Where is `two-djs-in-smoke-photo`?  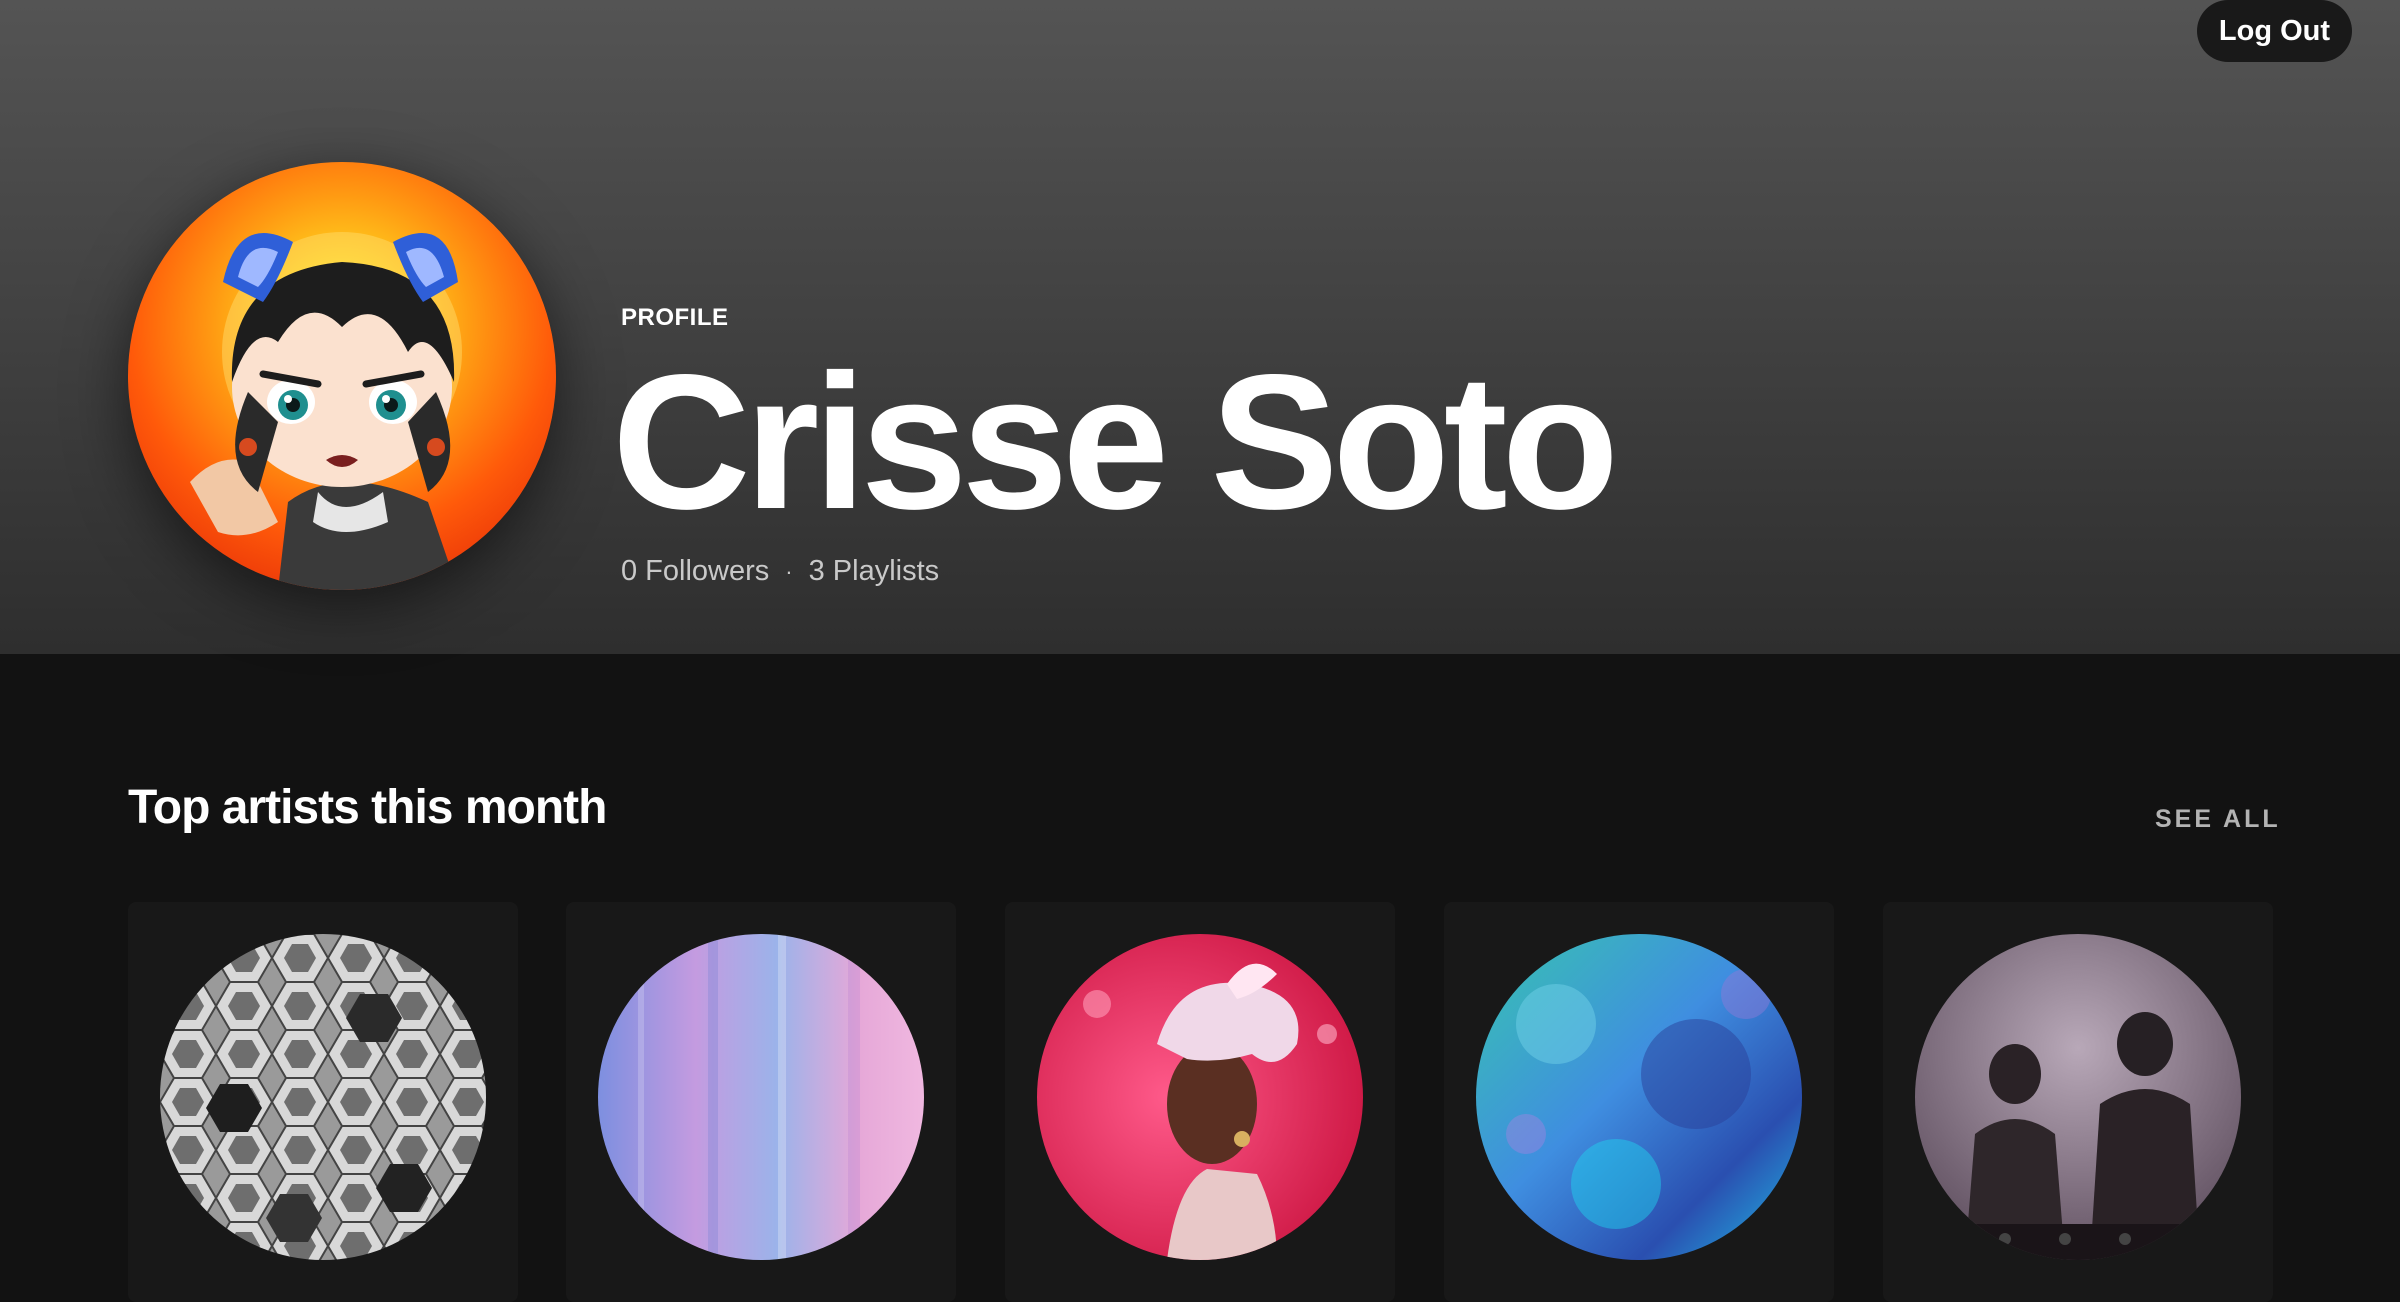
two-djs-in-smoke-photo is located at coordinates (2078, 1097).